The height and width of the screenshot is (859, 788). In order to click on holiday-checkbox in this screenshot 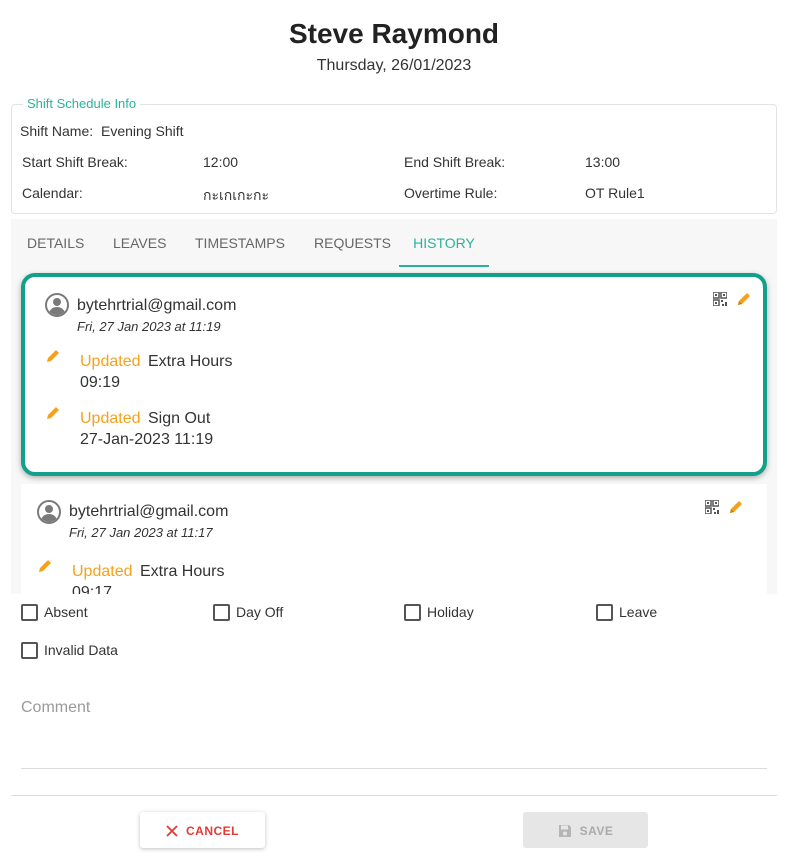, I will do `click(412, 612)`.